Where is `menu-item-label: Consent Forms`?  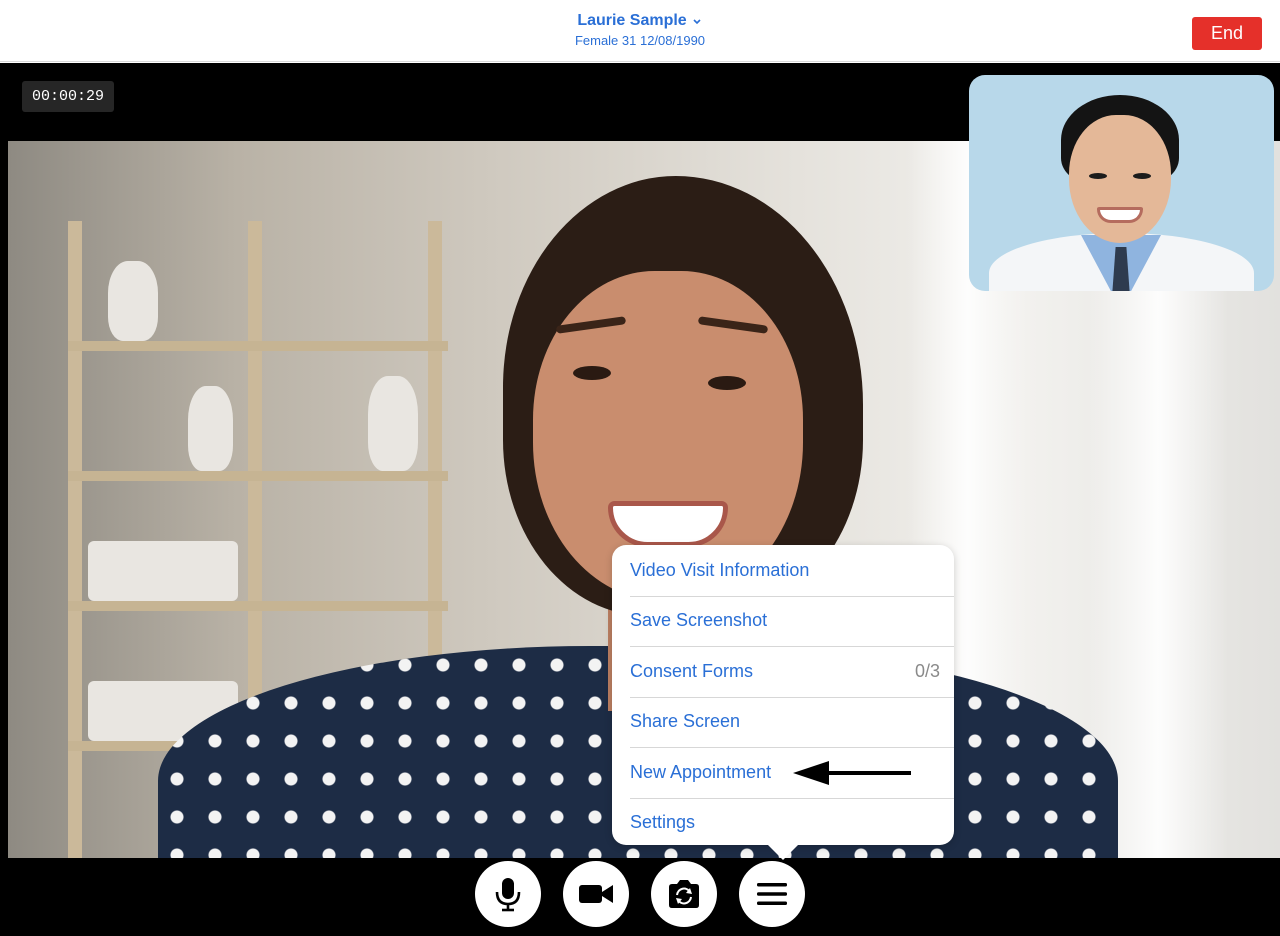 menu-item-label: Consent Forms is located at coordinates (692, 670).